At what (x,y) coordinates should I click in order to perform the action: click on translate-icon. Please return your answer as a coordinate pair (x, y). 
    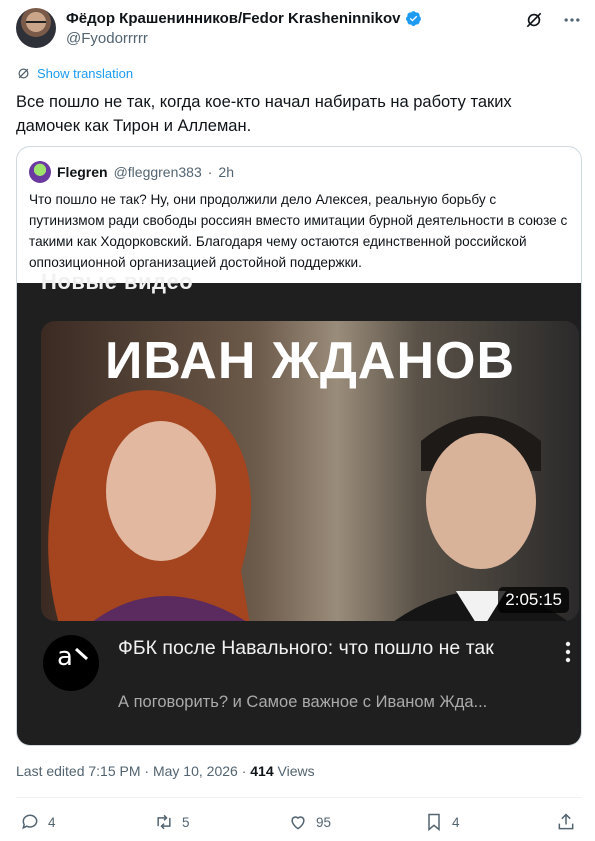
    Looking at the image, I should click on (23, 73).